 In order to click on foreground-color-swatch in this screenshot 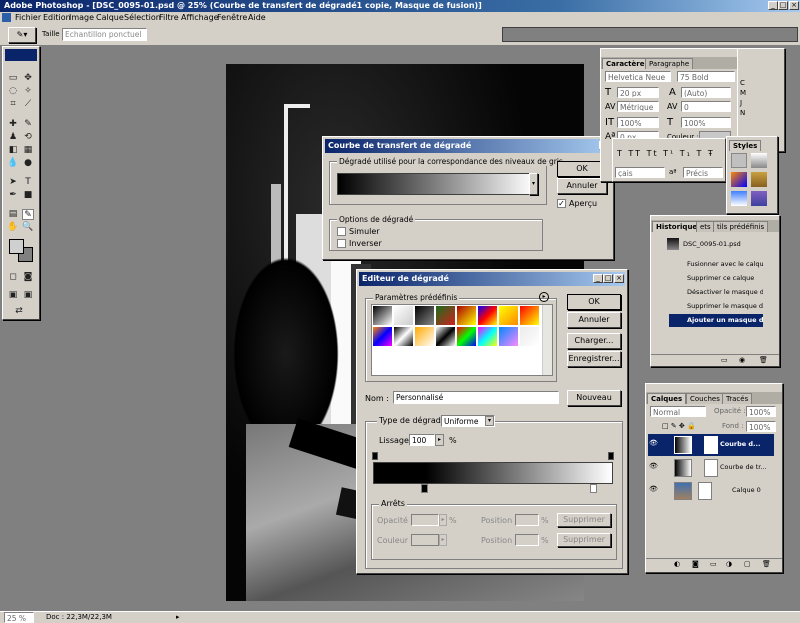, I will do `click(16, 246)`.